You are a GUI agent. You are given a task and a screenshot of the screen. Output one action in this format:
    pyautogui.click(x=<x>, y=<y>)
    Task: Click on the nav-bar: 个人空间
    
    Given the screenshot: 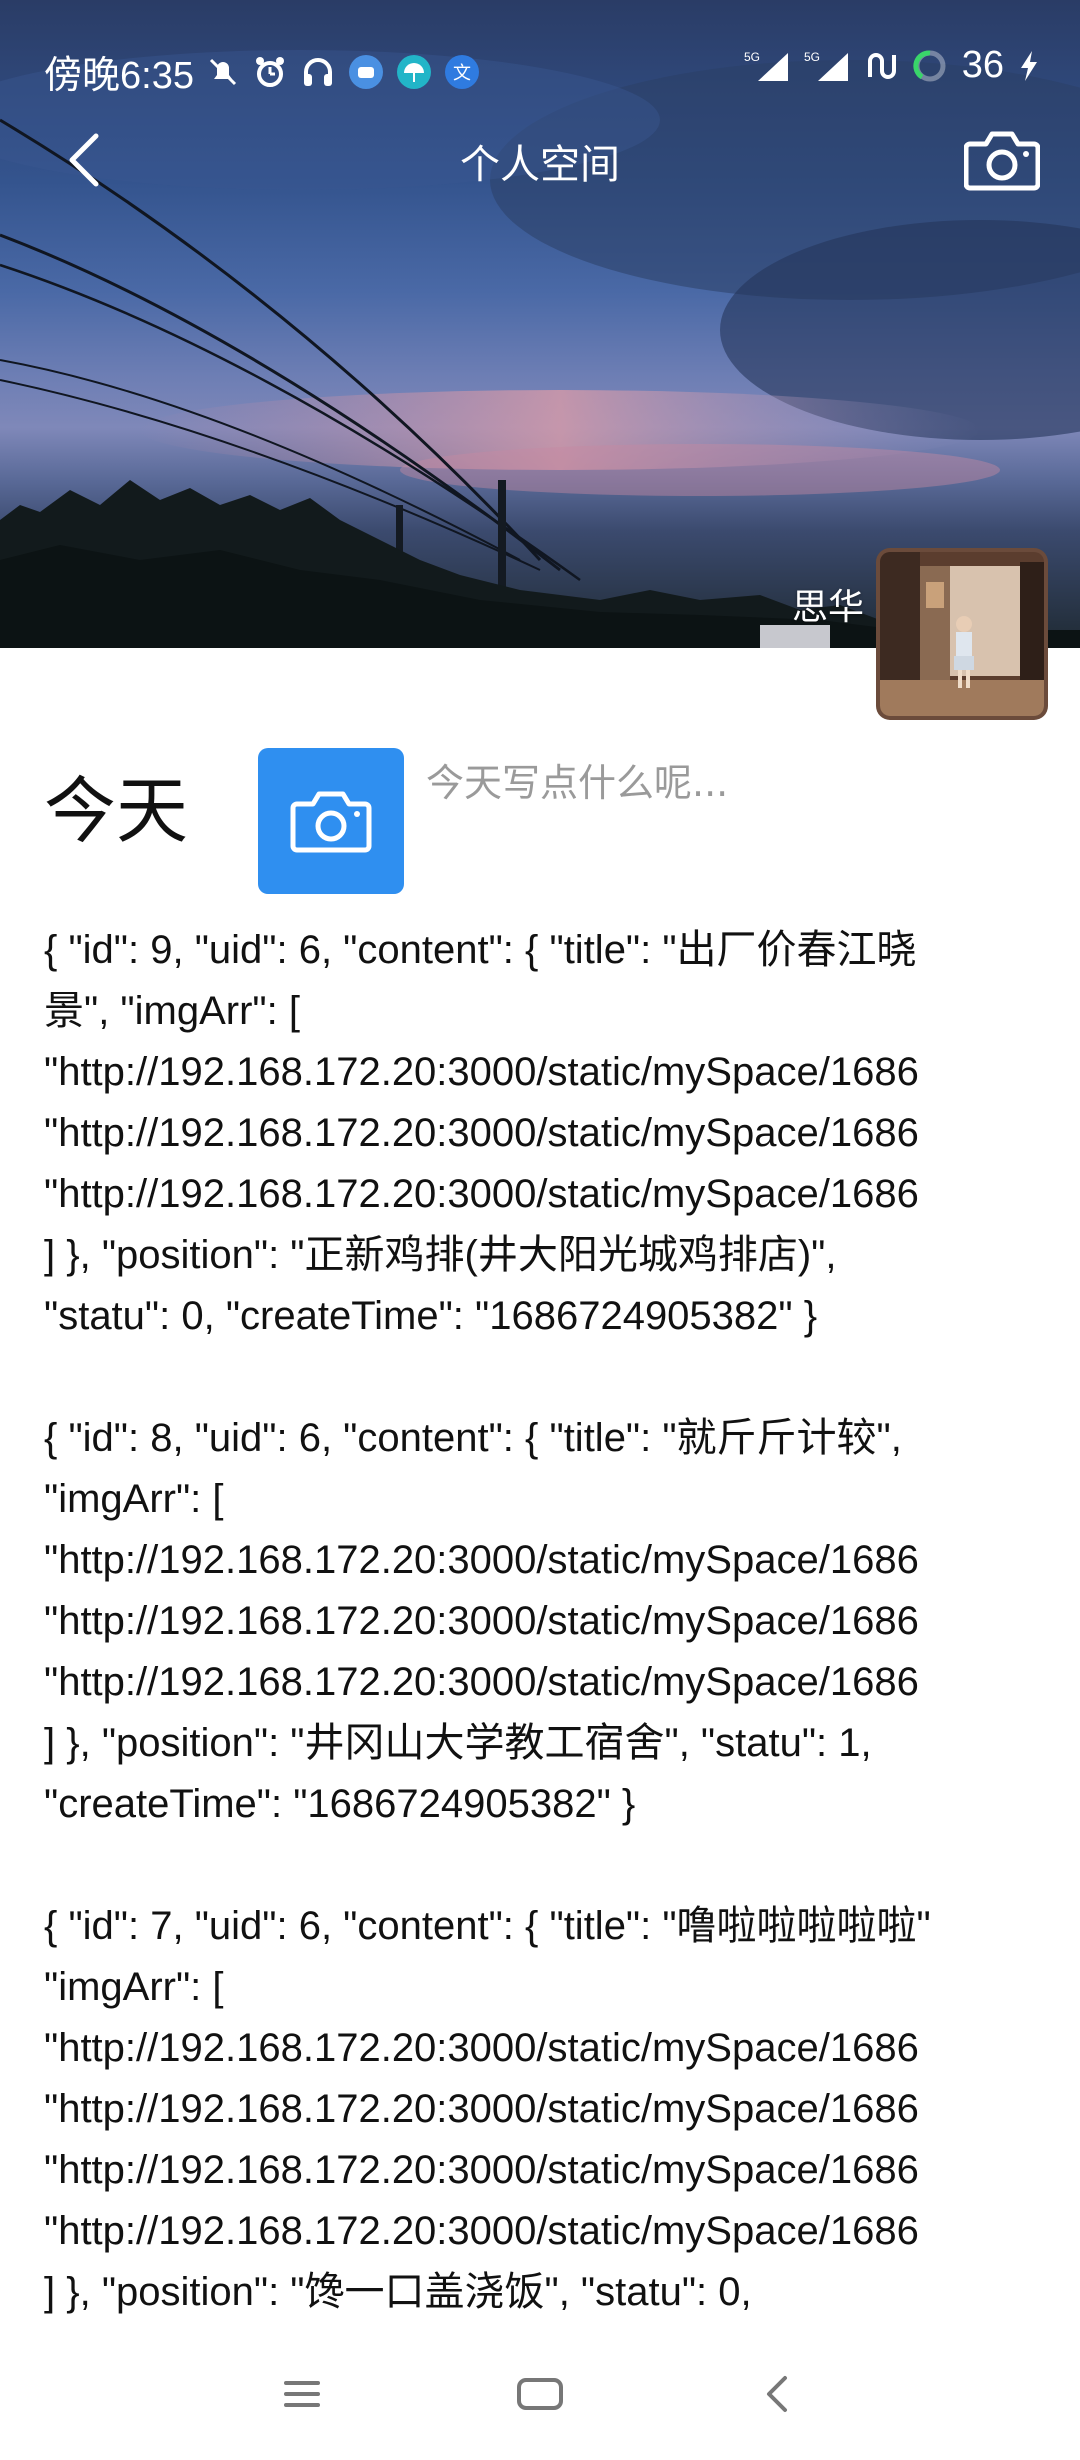 What is the action you would take?
    pyautogui.click(x=540, y=160)
    